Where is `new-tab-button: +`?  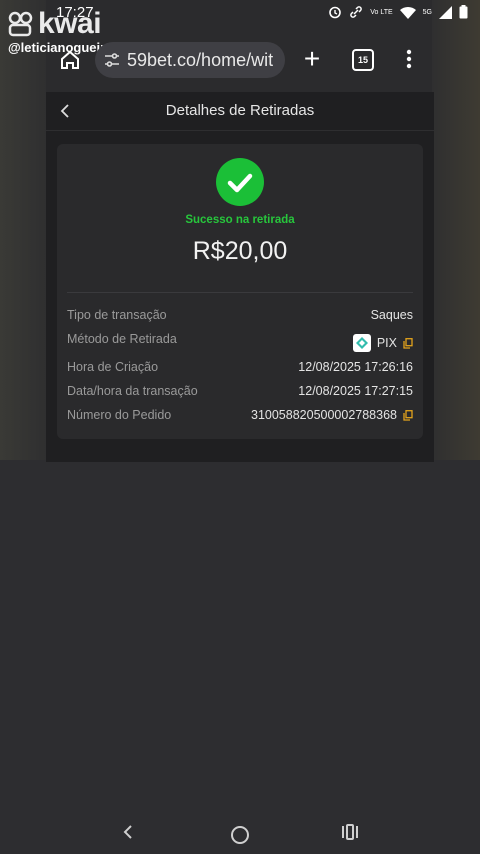
new-tab-button: + is located at coordinates (312, 59).